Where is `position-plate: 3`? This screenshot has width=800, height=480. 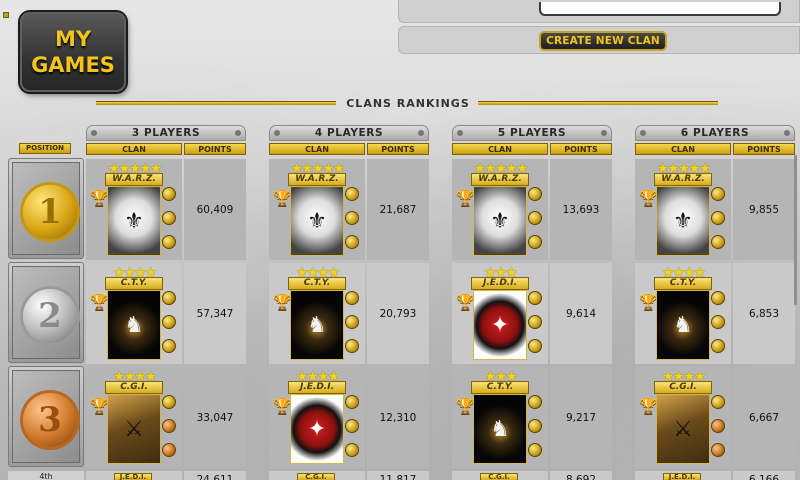
position-plate: 3 is located at coordinates (46, 416).